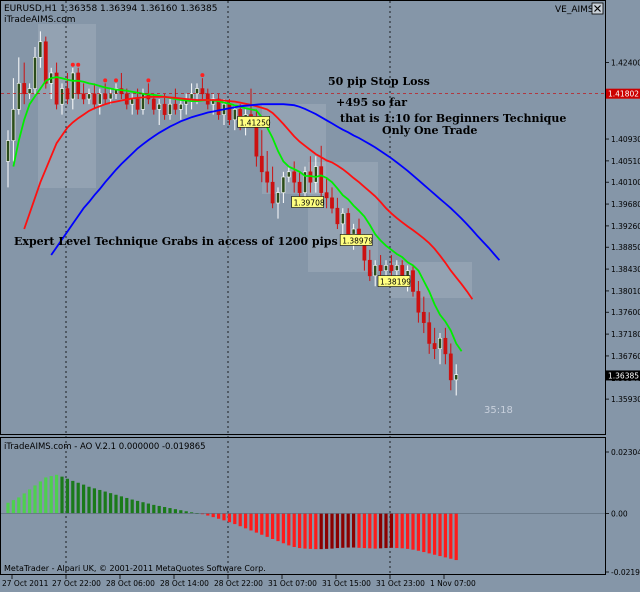 The width and height of the screenshot is (640, 592). What do you see at coordinates (379, 81) in the screenshot?
I see `annotation-stop-loss: 50 pip Stop Loss` at bounding box center [379, 81].